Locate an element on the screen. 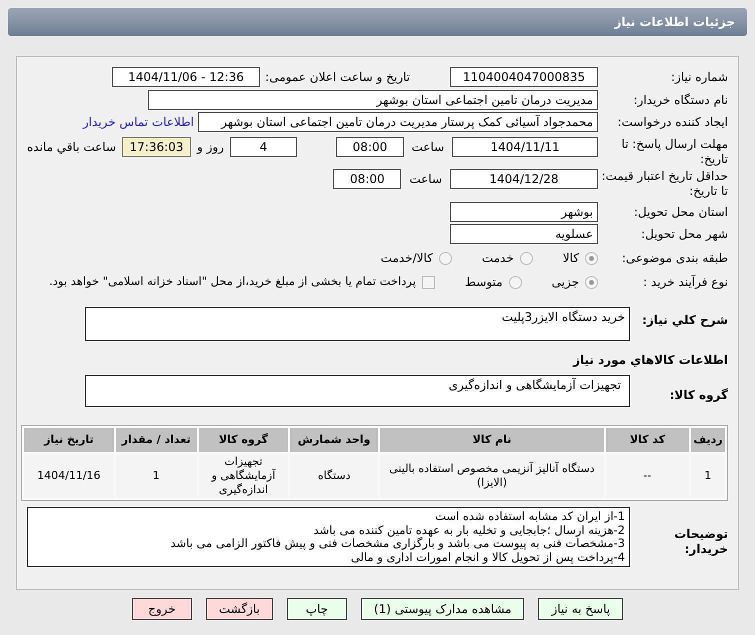  field-label: حداقل تاریخ اعتبار قیمت: تا تاریخ: is located at coordinates (664, 184).